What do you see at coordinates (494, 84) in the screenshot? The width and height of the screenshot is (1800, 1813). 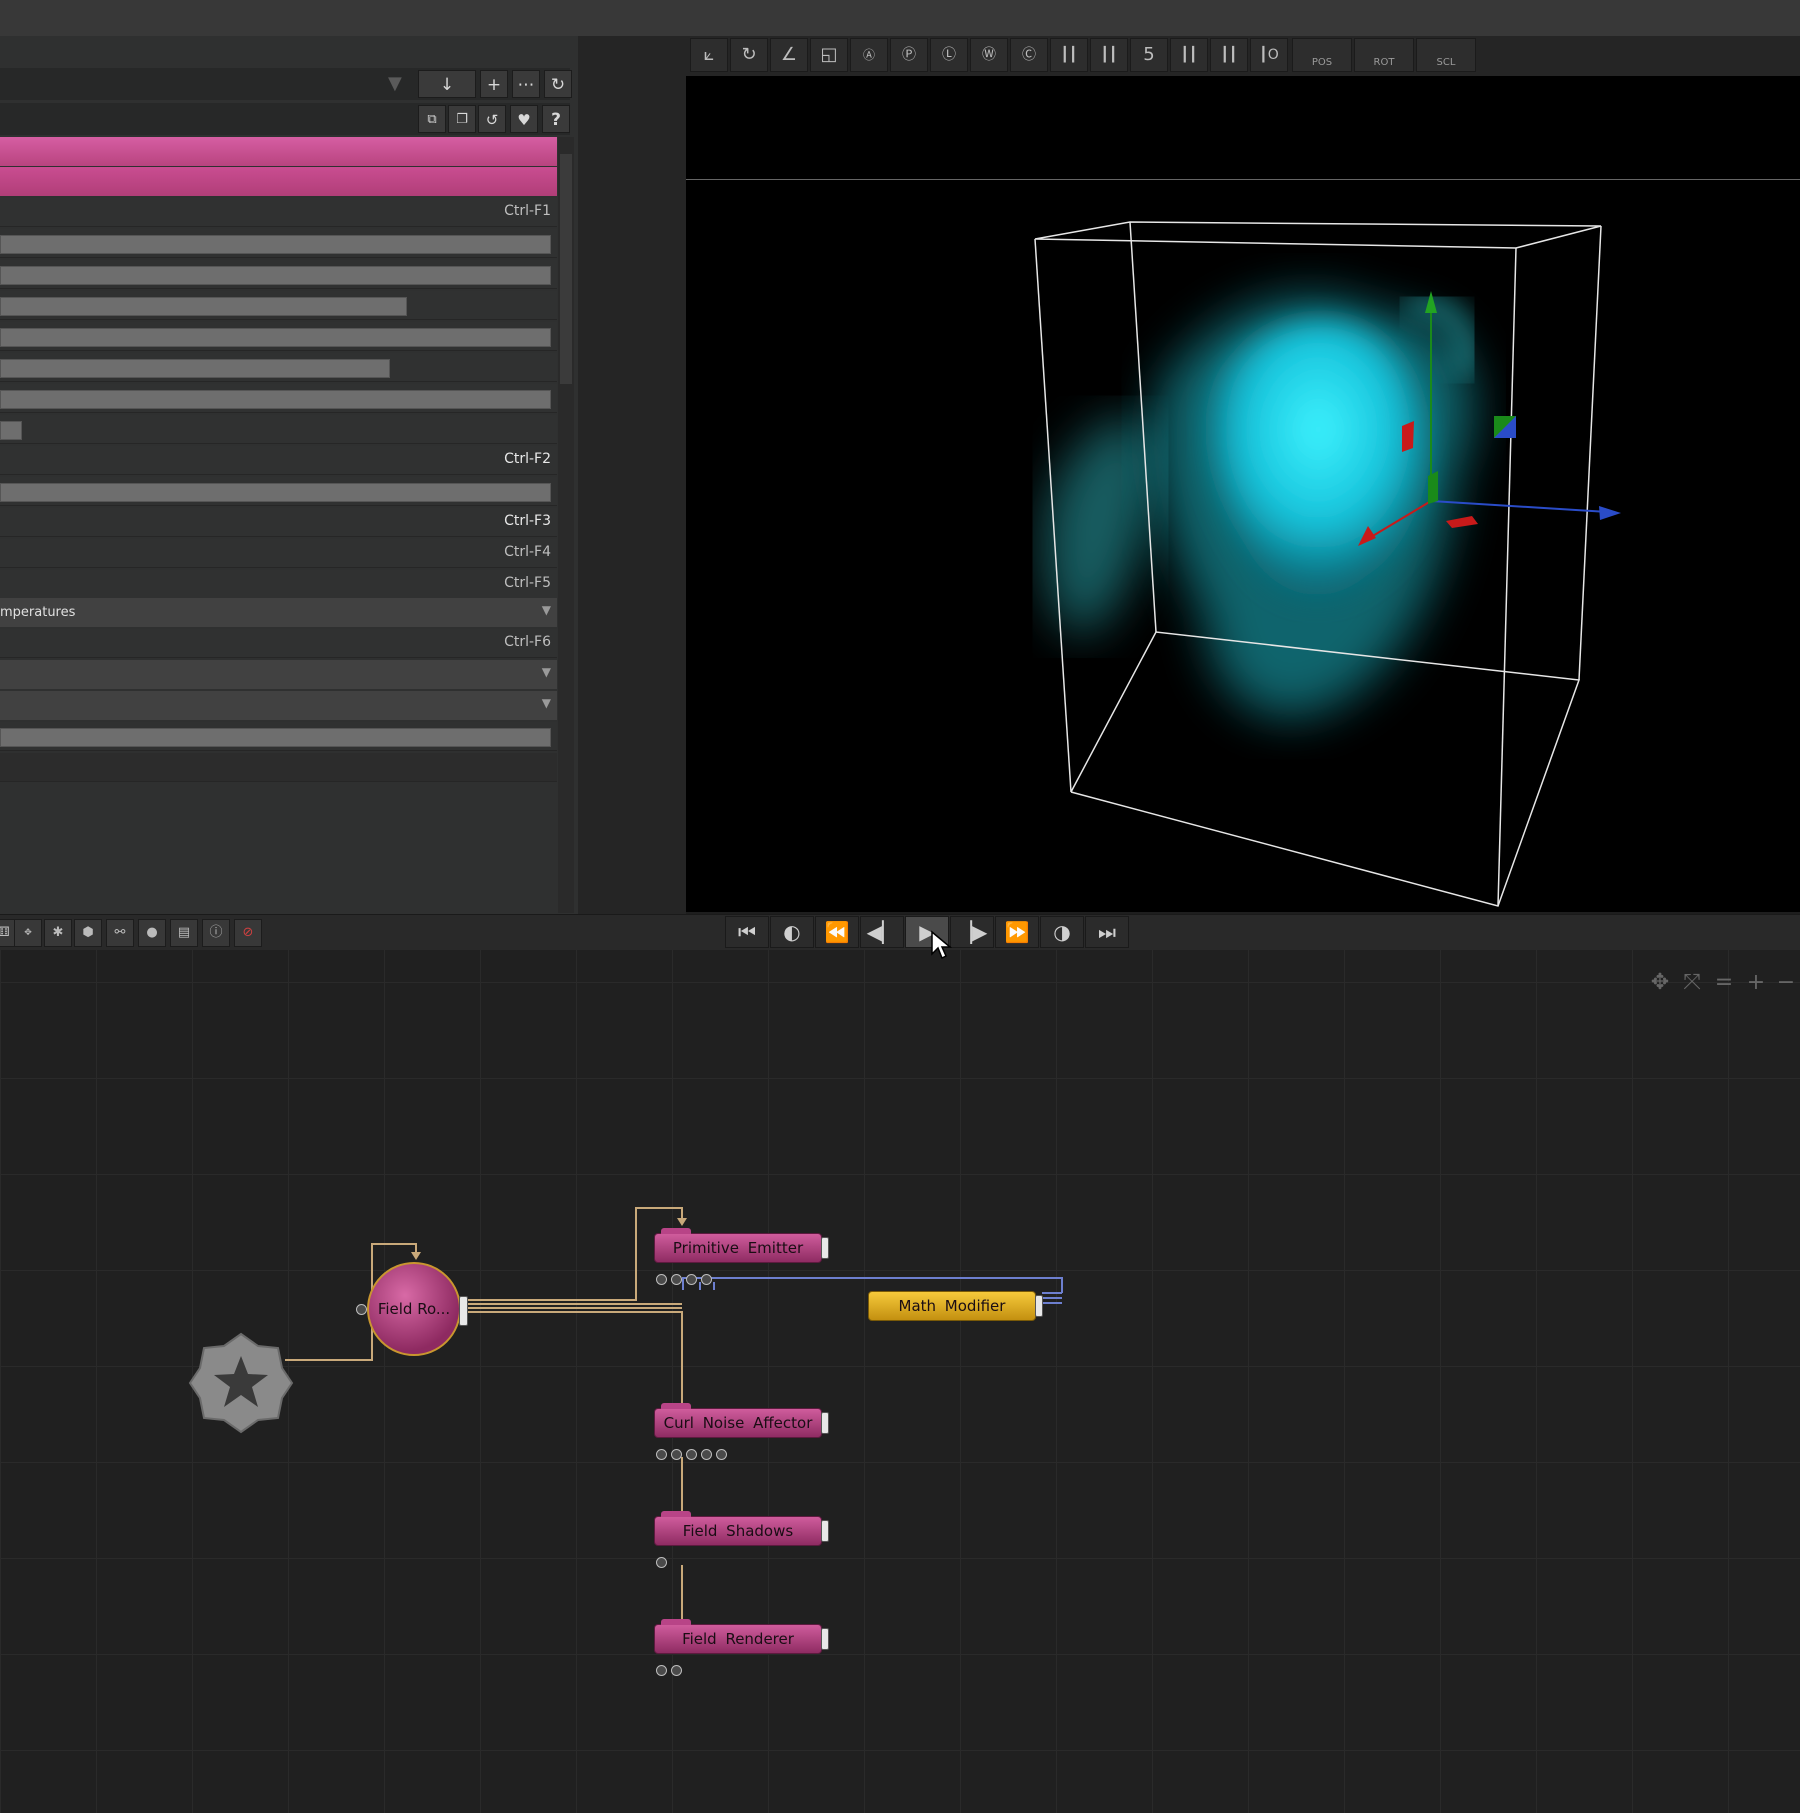 I see `plus-icon: +` at bounding box center [494, 84].